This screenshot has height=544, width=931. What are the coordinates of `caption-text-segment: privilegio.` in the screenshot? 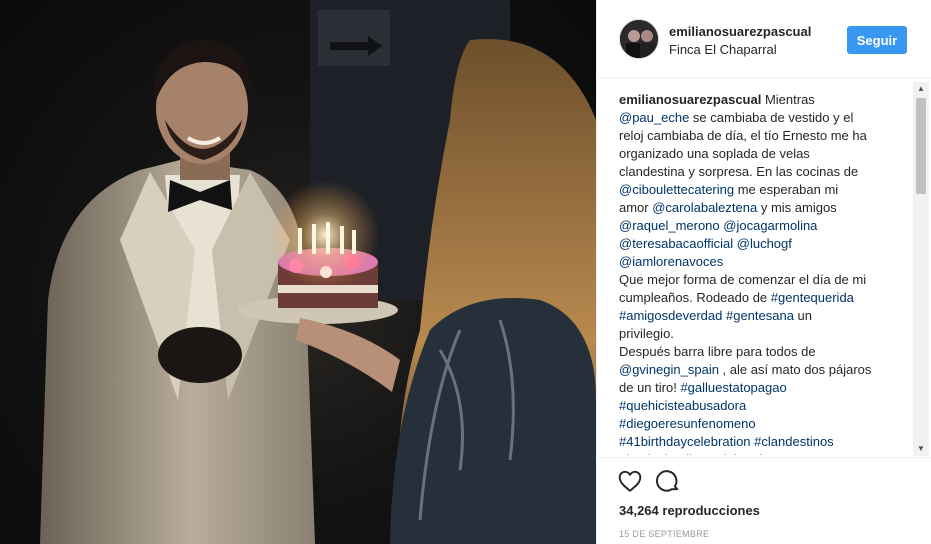 It's located at (646, 333).